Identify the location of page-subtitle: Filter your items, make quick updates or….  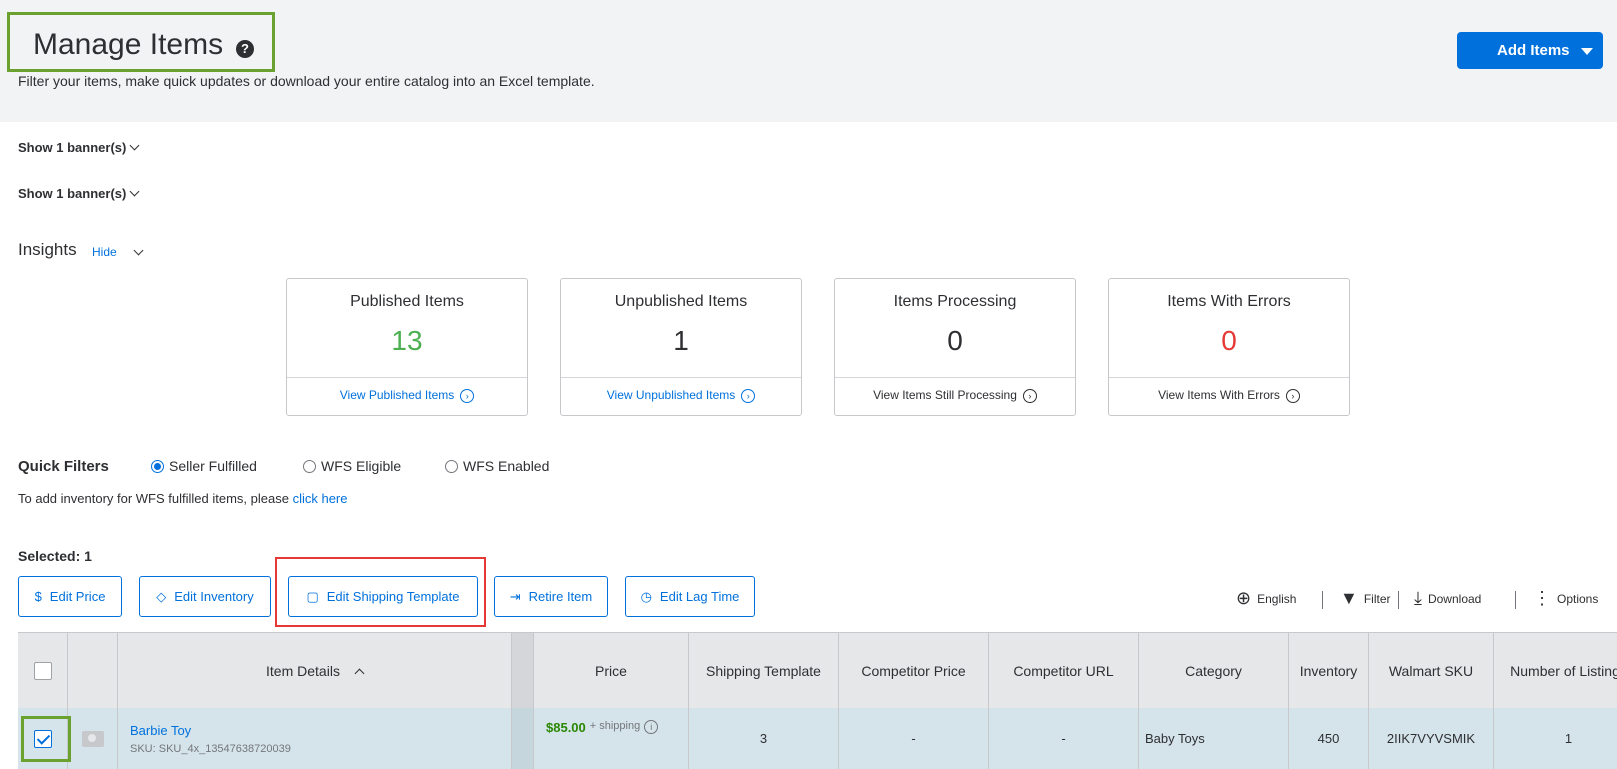
(306, 81).